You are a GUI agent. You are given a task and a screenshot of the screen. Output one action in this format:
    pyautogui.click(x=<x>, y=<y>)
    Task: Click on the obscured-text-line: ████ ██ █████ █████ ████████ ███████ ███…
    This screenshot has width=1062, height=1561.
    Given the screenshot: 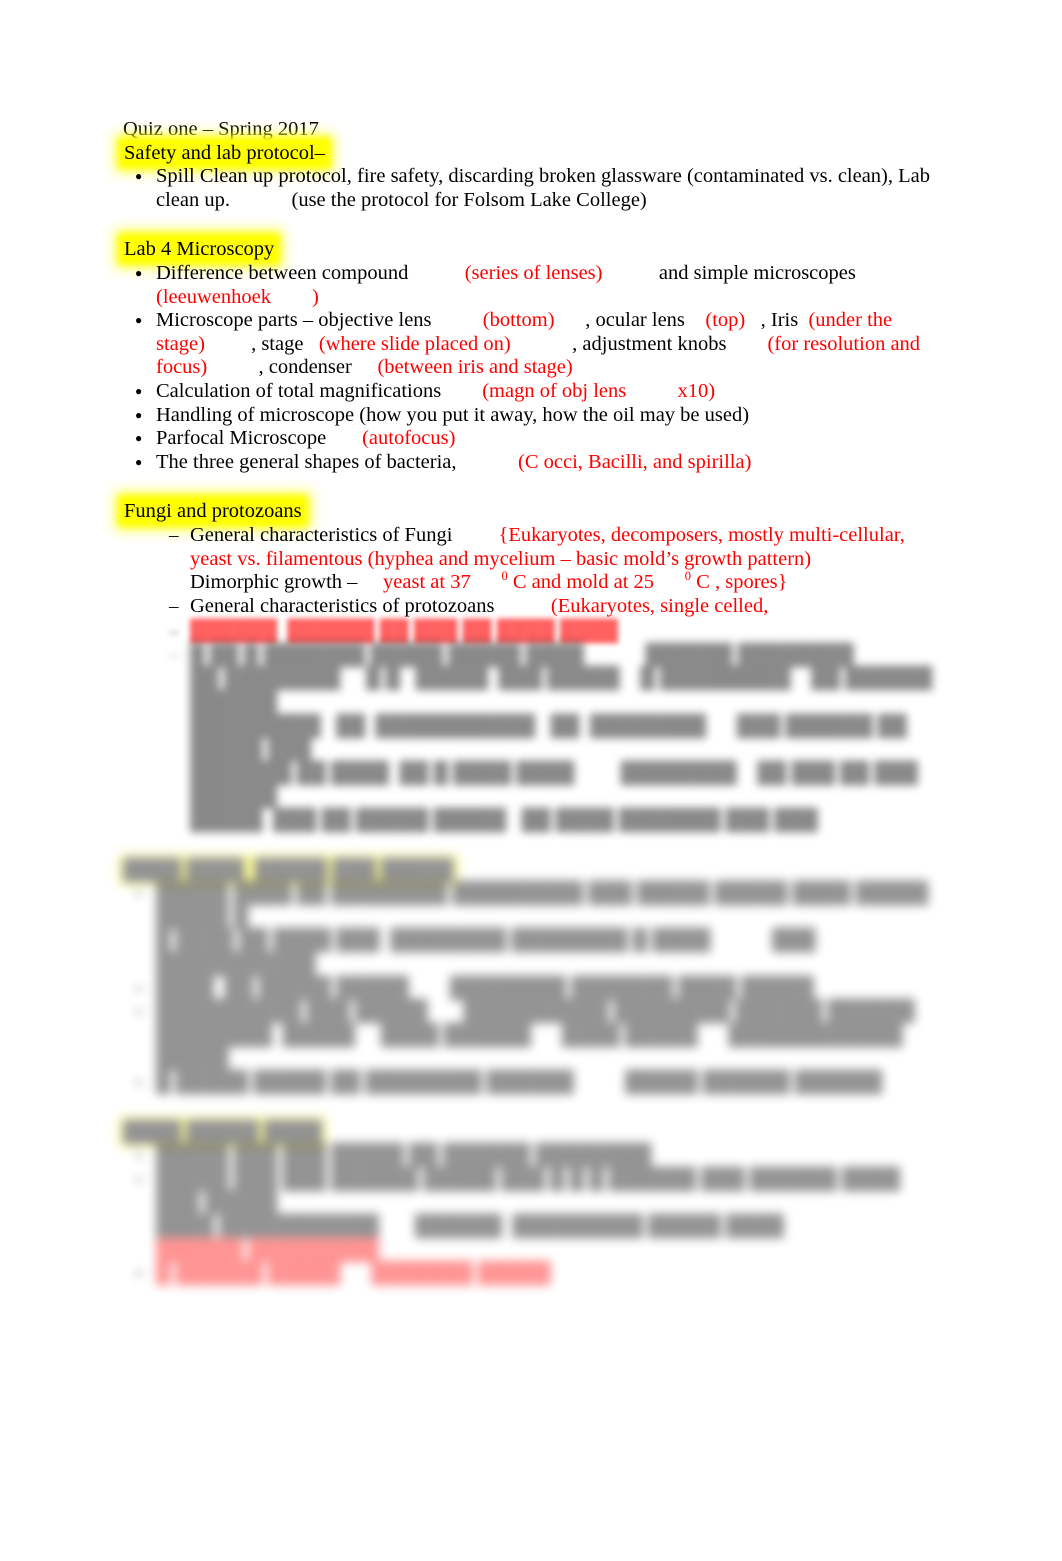 What is the action you would take?
    pyautogui.click(x=485, y=987)
    